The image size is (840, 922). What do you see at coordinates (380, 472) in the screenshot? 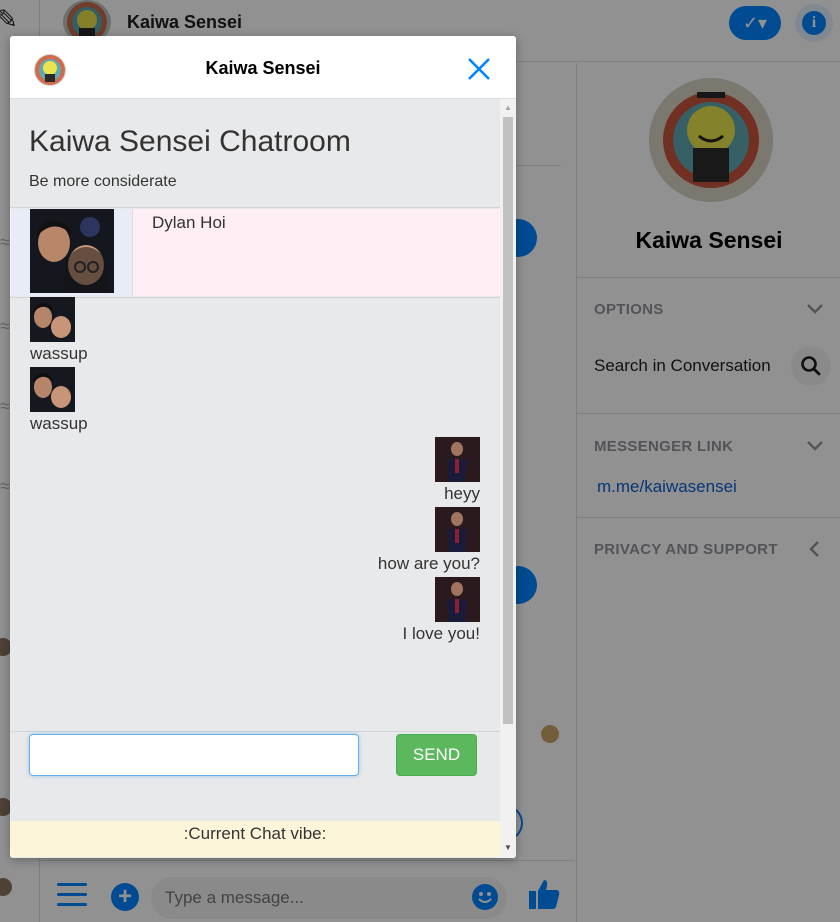
I see `message-item: heyy` at bounding box center [380, 472].